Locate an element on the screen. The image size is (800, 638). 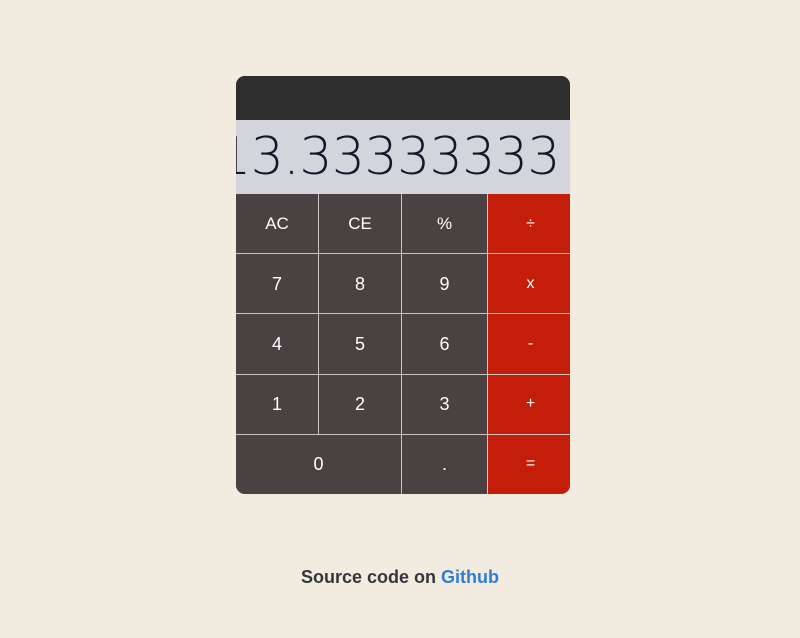
key-add: + is located at coordinates (529, 404).